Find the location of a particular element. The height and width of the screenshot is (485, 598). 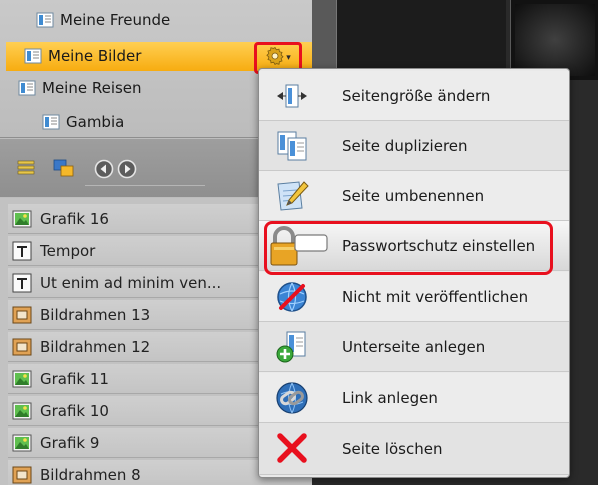

prev-icon is located at coordinates (104, 171).